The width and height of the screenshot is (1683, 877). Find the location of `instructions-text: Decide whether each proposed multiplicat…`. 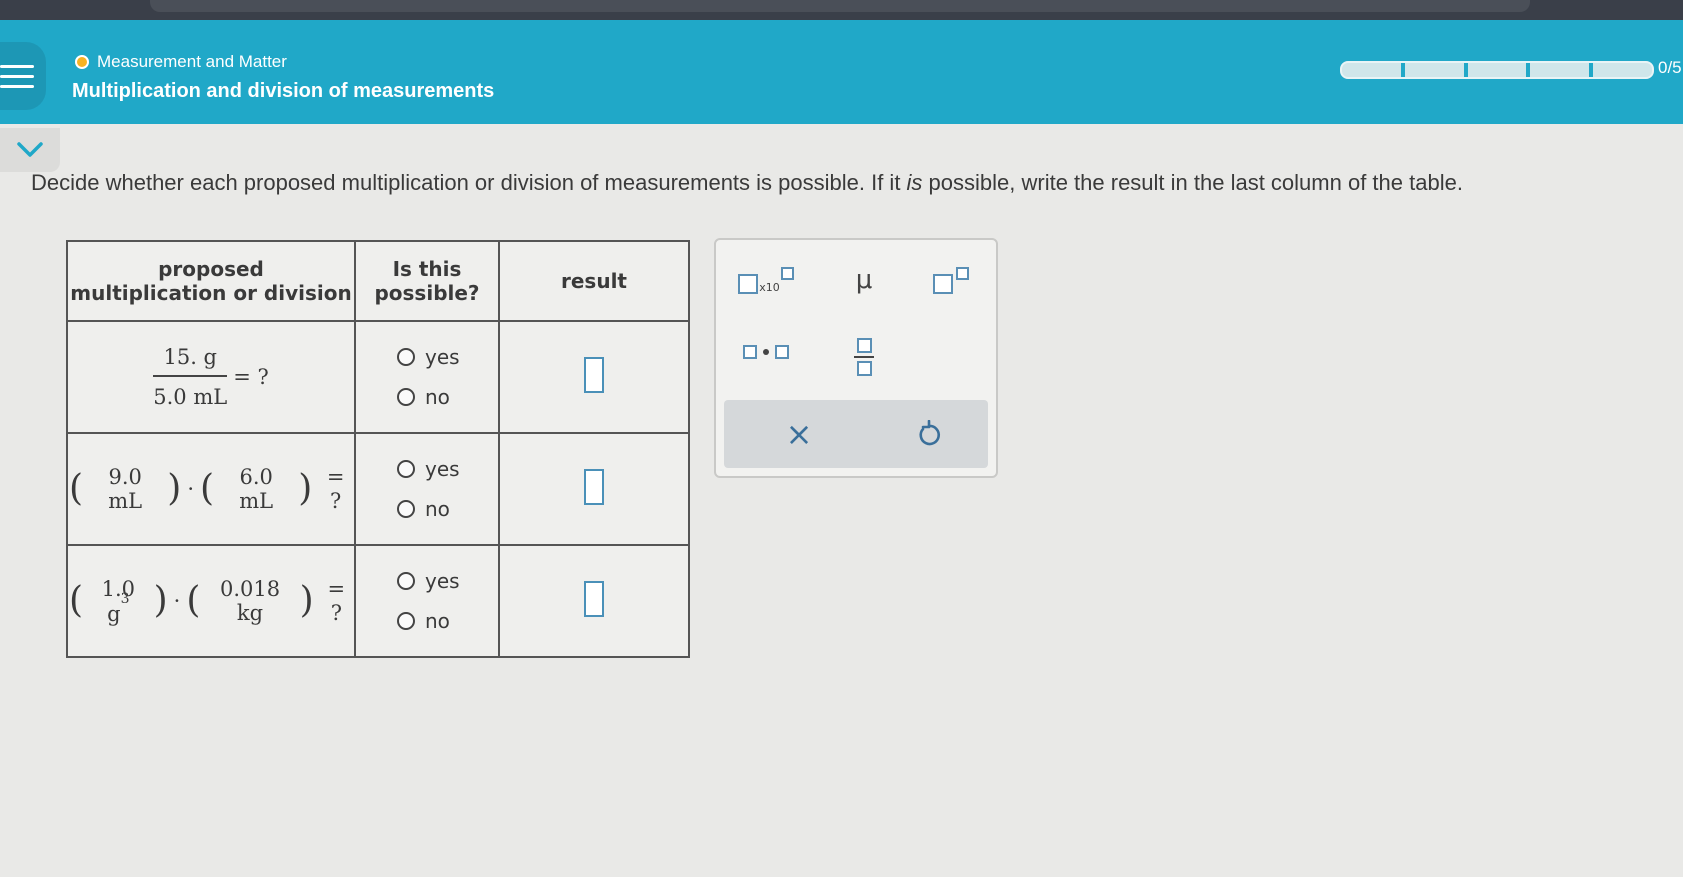

instructions-text: Decide whether each proposed multiplicat… is located at coordinates (469, 182).